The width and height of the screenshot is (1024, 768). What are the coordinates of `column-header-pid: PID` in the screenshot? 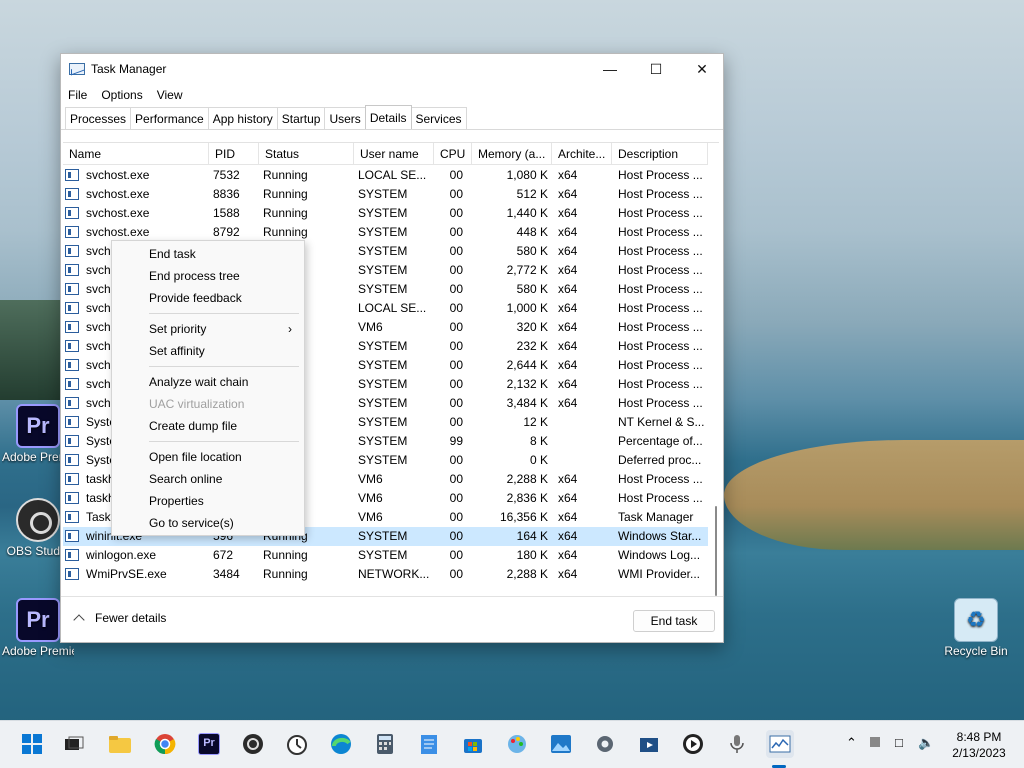 It's located at (234, 154).